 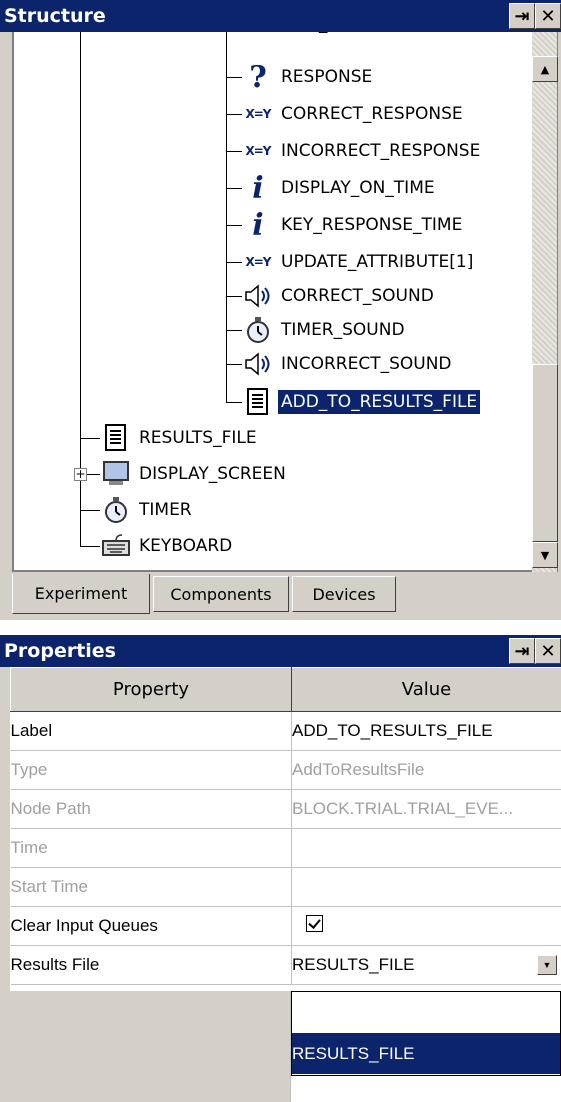 What do you see at coordinates (151, 848) in the screenshot?
I see `property-name: Time` at bounding box center [151, 848].